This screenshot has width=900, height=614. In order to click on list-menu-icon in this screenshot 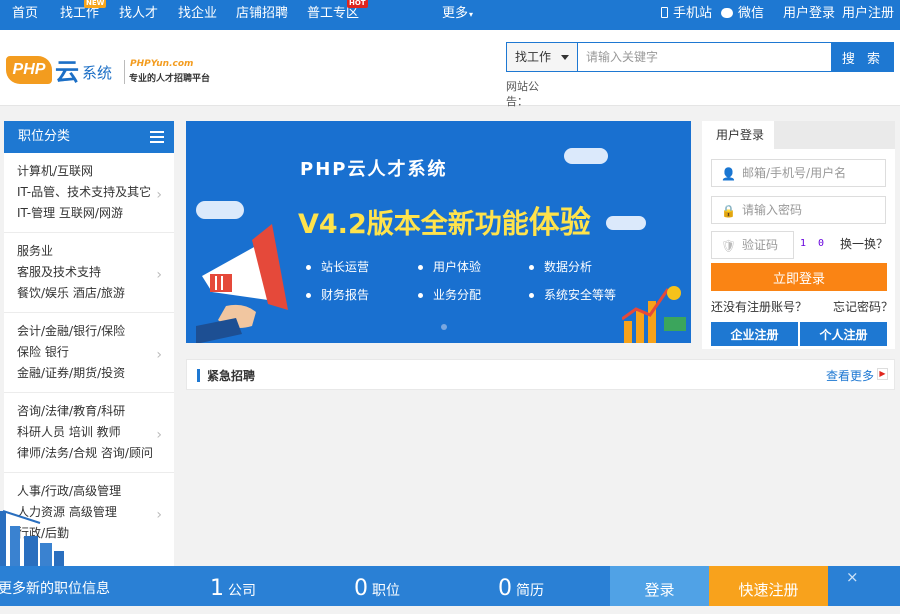, I will do `click(157, 137)`.